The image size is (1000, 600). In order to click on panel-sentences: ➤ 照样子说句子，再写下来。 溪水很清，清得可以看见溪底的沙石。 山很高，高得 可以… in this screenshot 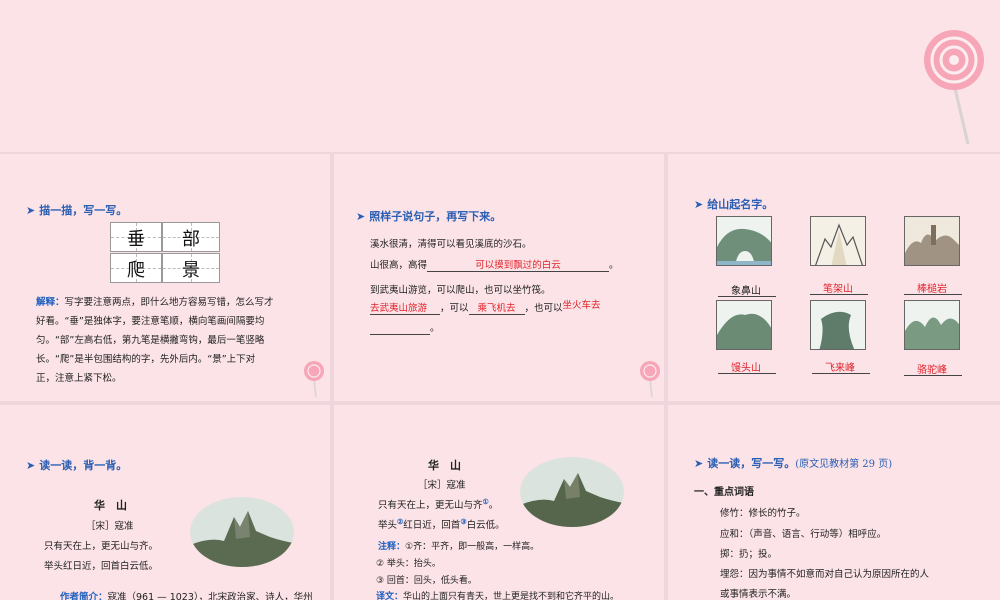, I will do `click(499, 277)`.